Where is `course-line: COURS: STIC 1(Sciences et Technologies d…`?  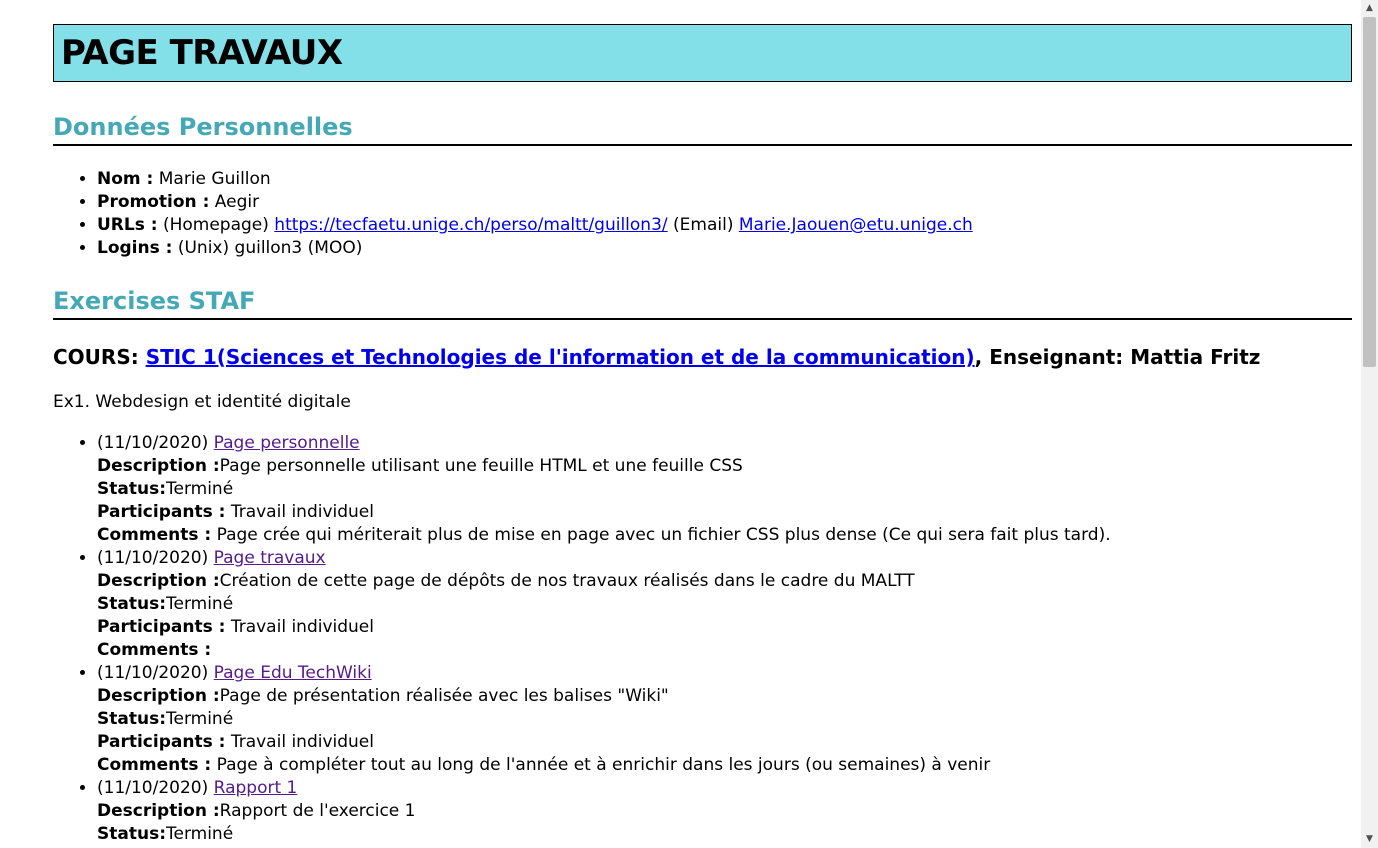 course-line: COURS: STIC 1(Sciences et Technologies d… is located at coordinates (702, 357).